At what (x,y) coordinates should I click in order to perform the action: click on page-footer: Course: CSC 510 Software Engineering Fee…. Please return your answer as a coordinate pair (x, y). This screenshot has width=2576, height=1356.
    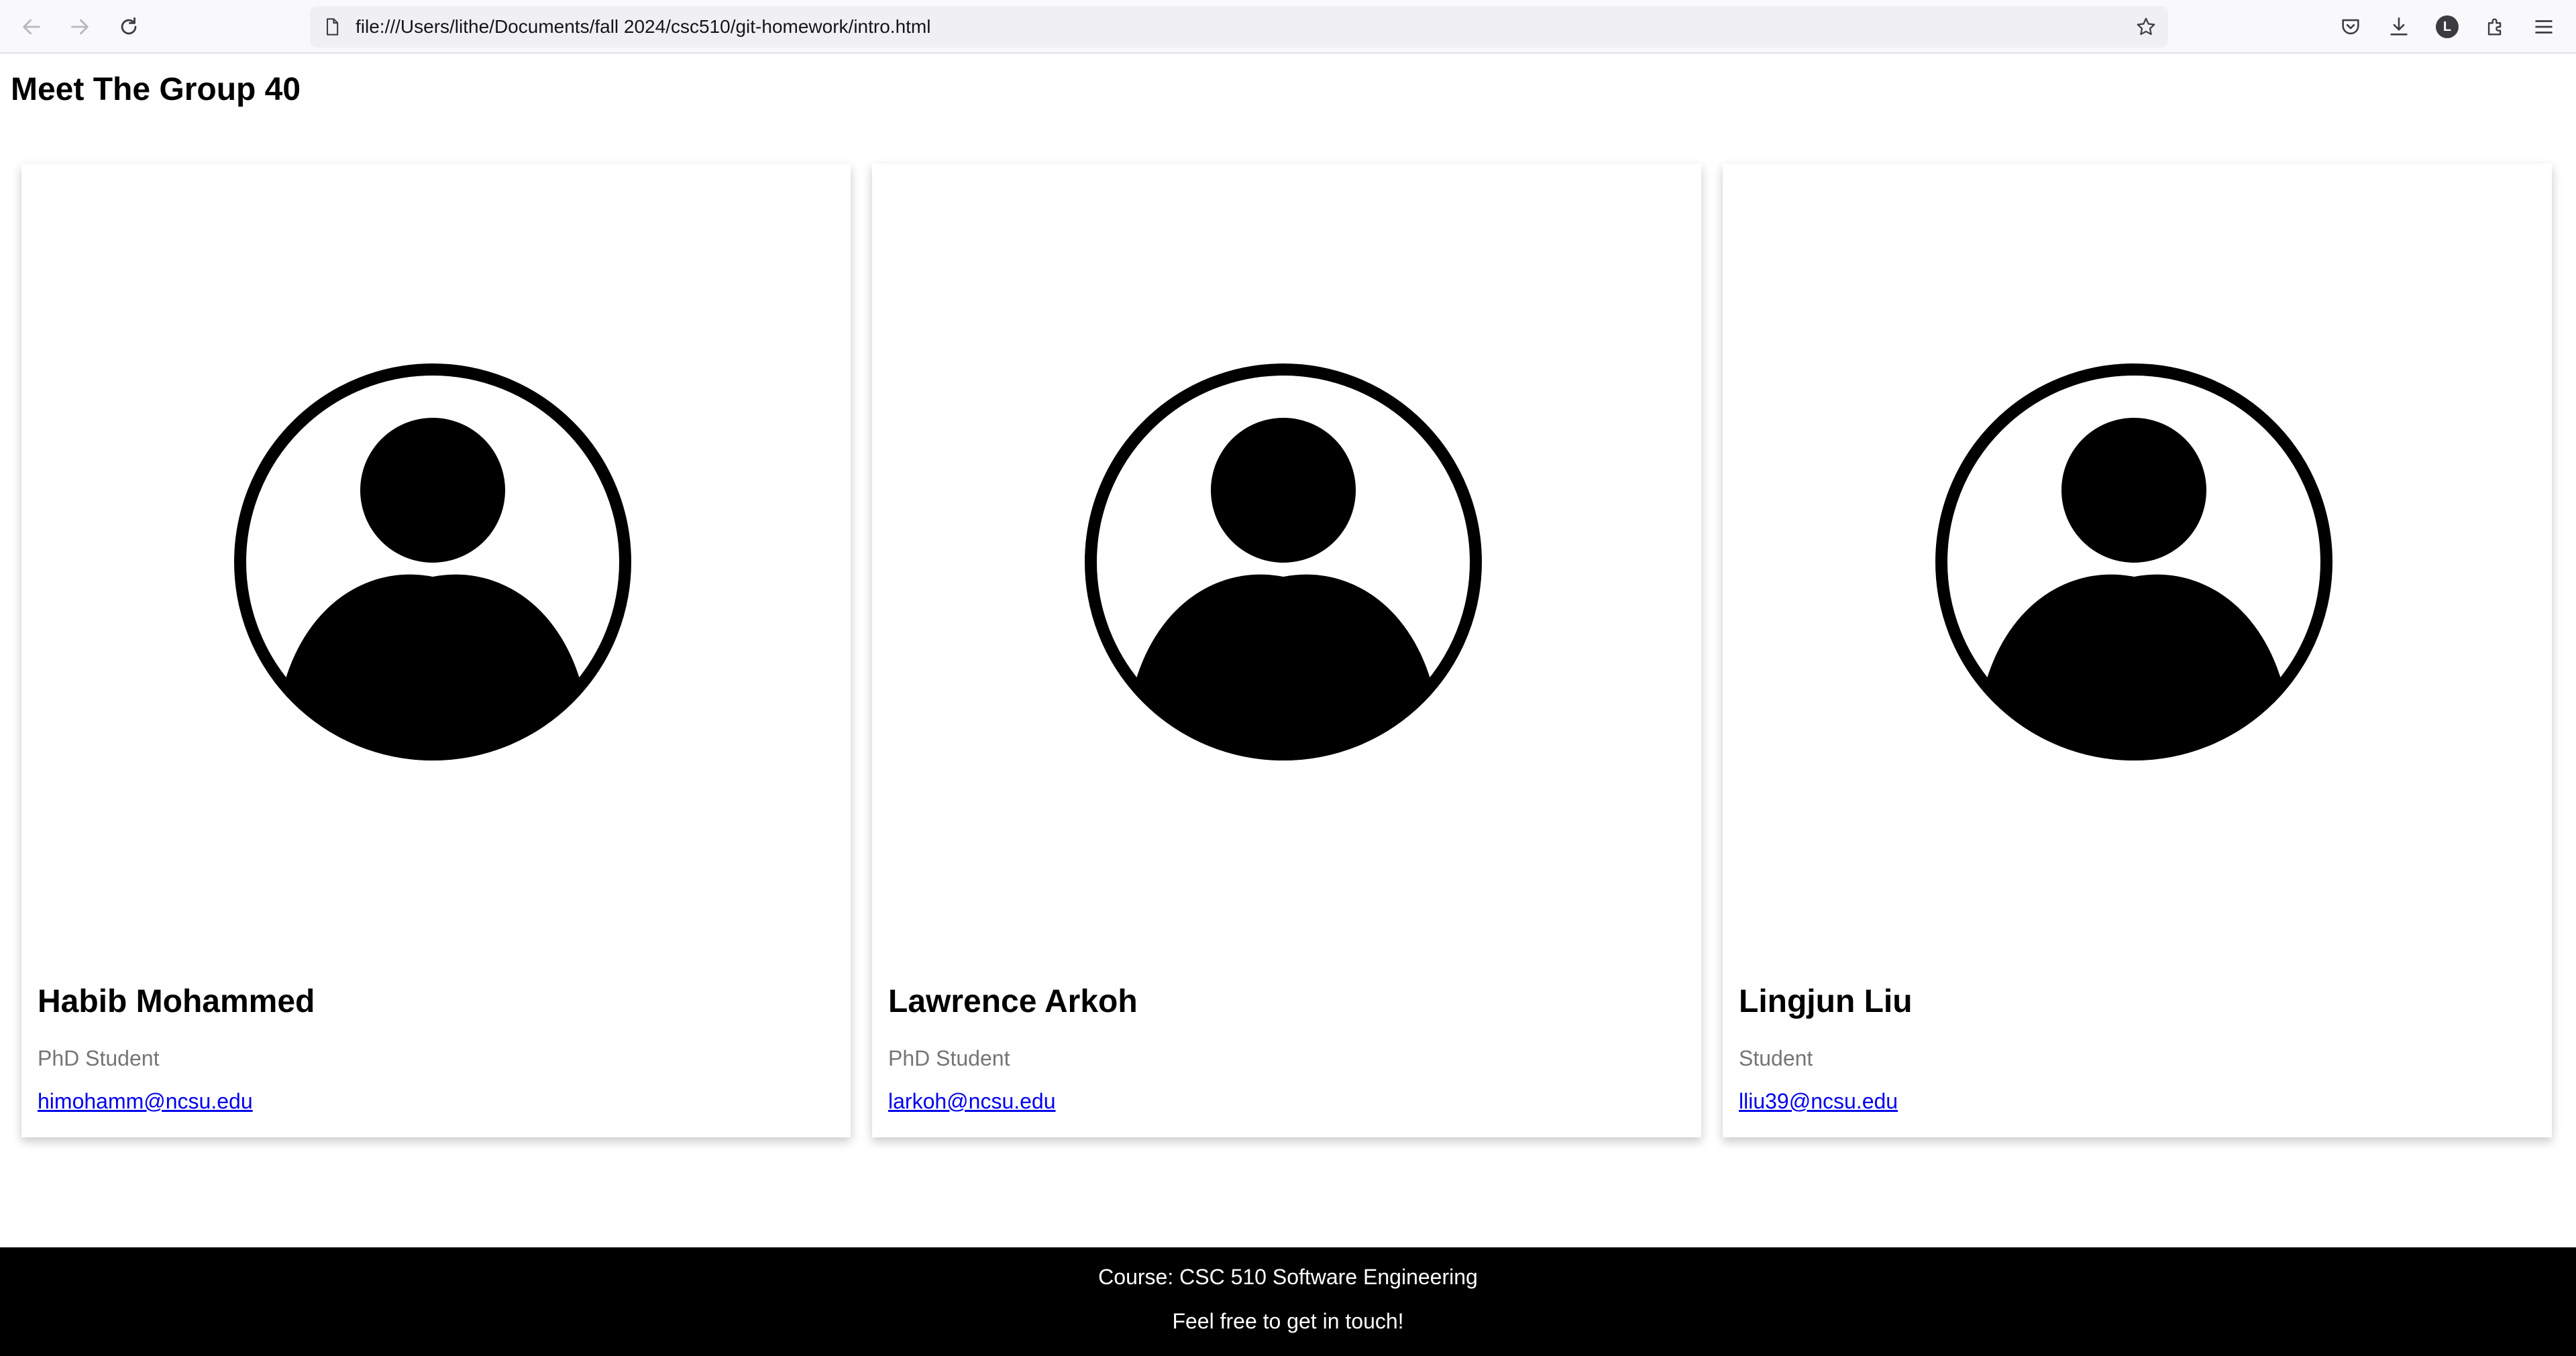
    Looking at the image, I should click on (1288, 1301).